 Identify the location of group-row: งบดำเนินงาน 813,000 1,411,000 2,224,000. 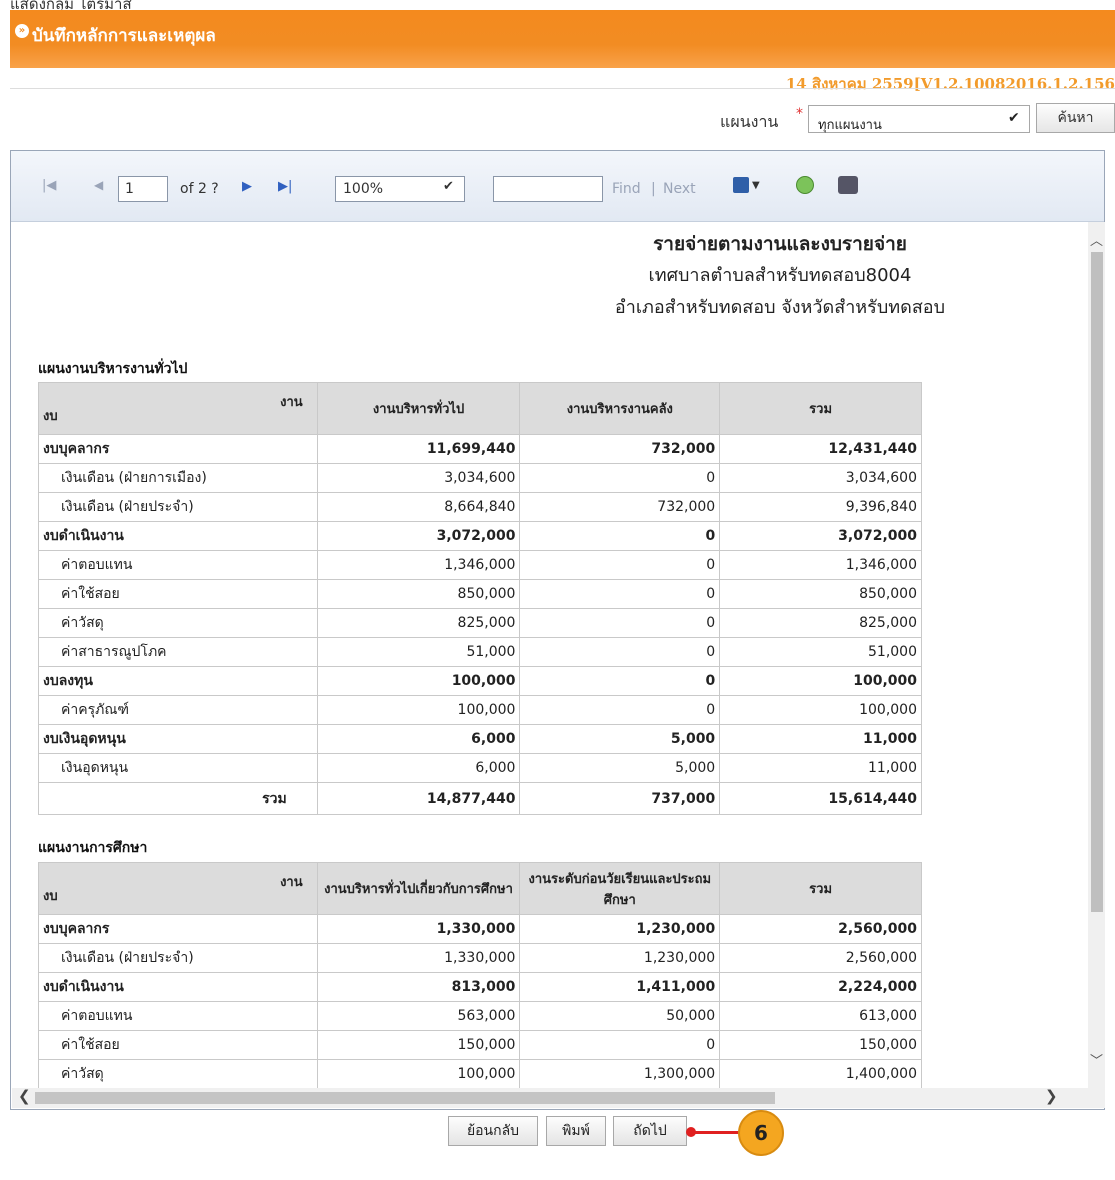
(480, 987).